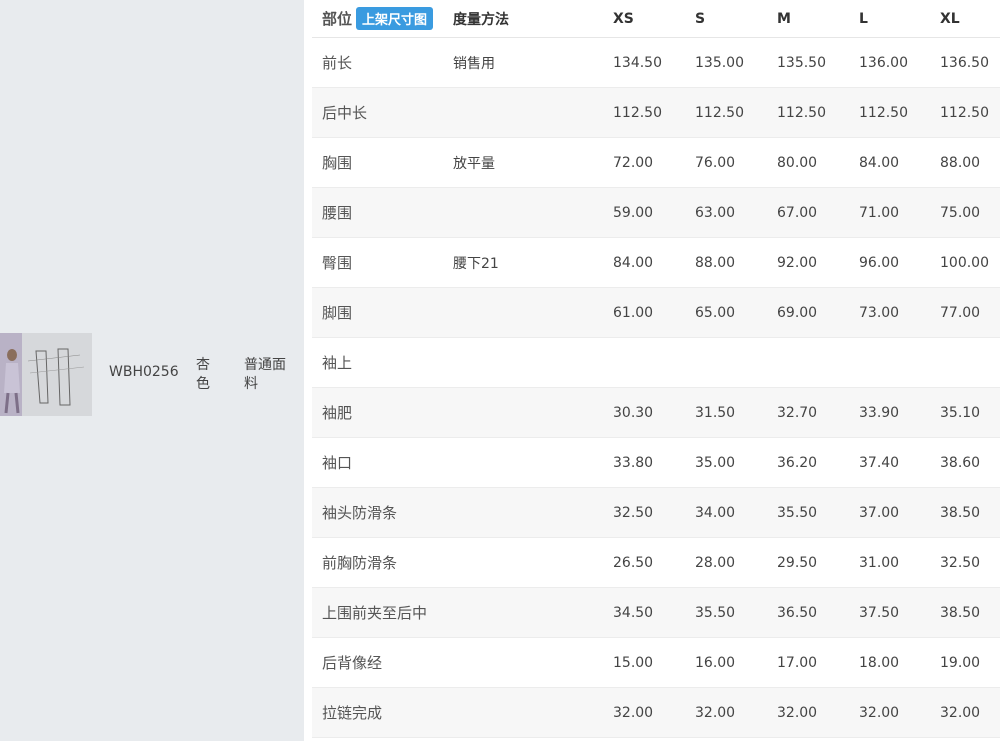 This screenshot has width=1000, height=741. What do you see at coordinates (656, 163) in the screenshot?
I see `table-row: 胸围 放平量 72.00 76.00 80.00 84.00 88.00` at bounding box center [656, 163].